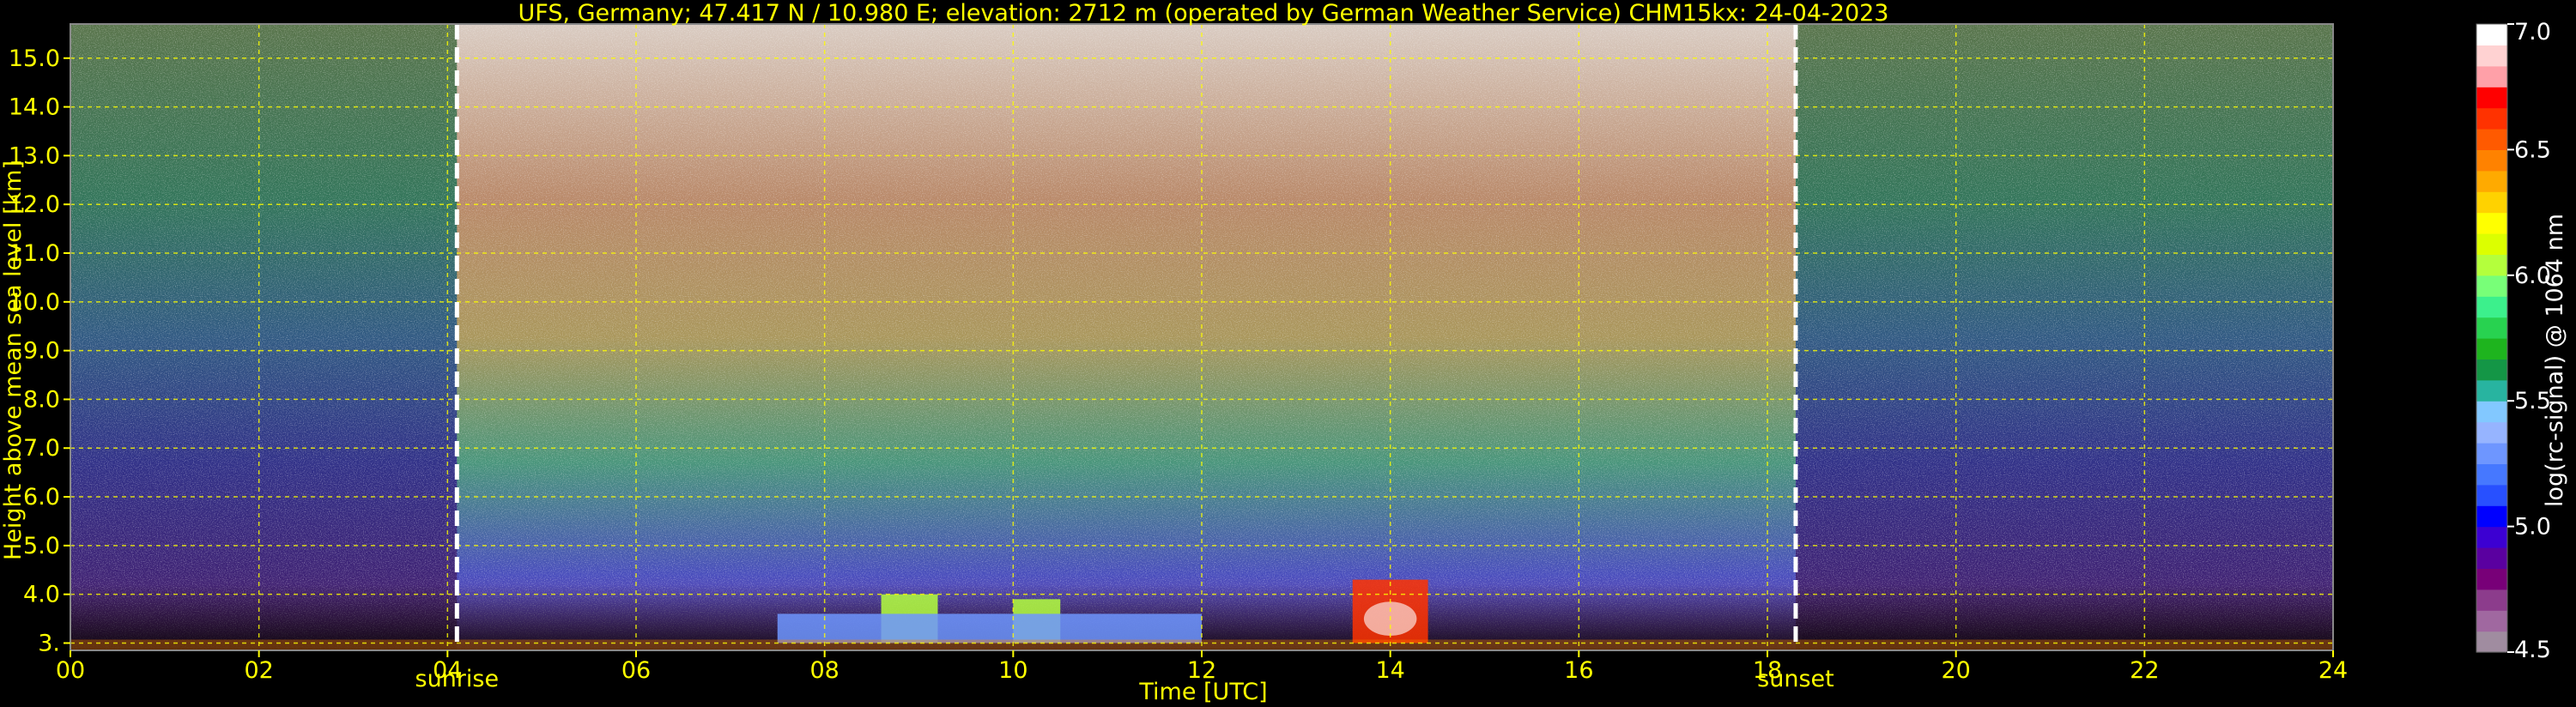  I want to click on colorbar-tick-label-0: 4.5, so click(2532, 650).